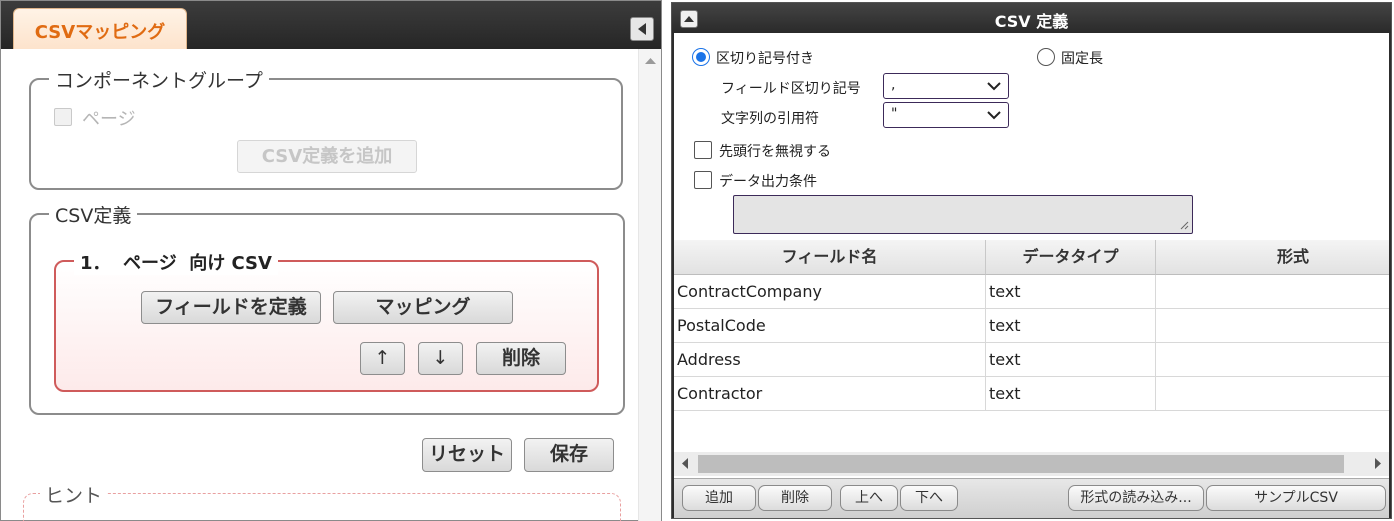 The height and width of the screenshot is (521, 1394). Describe the element at coordinates (100, 32) in the screenshot. I see `tab-csv-mapping-label: CSVマッピング` at that location.